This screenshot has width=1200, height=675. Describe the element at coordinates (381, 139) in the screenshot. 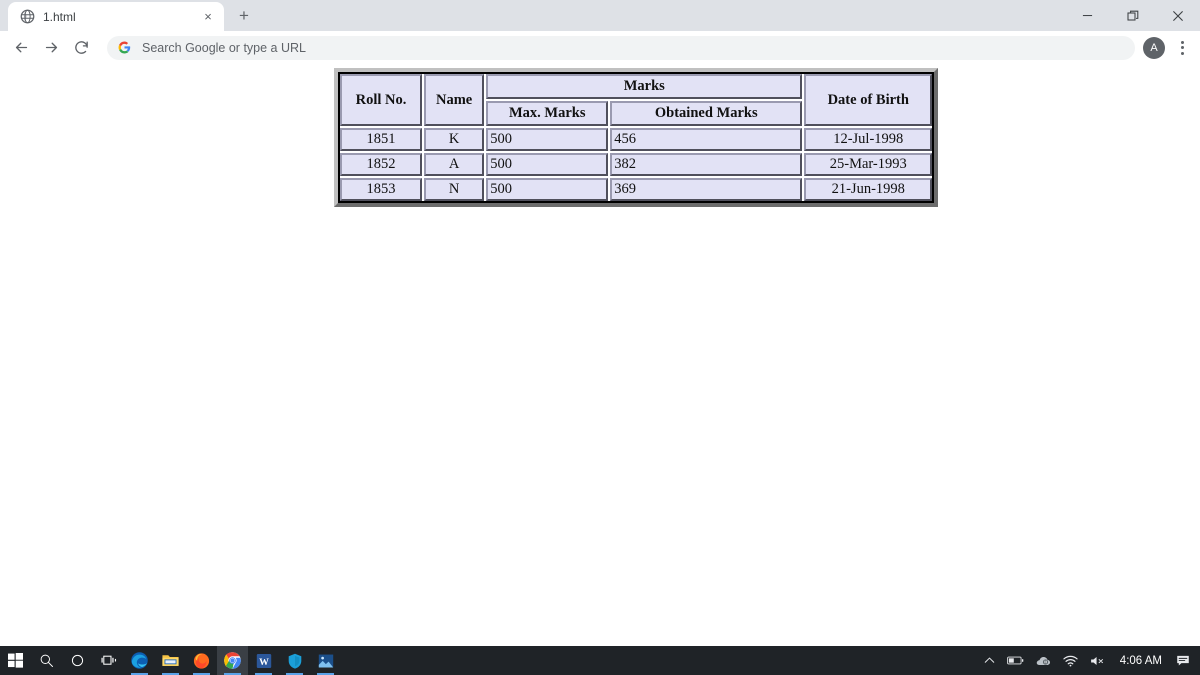

I see `cell-roll-no: 1851` at that location.